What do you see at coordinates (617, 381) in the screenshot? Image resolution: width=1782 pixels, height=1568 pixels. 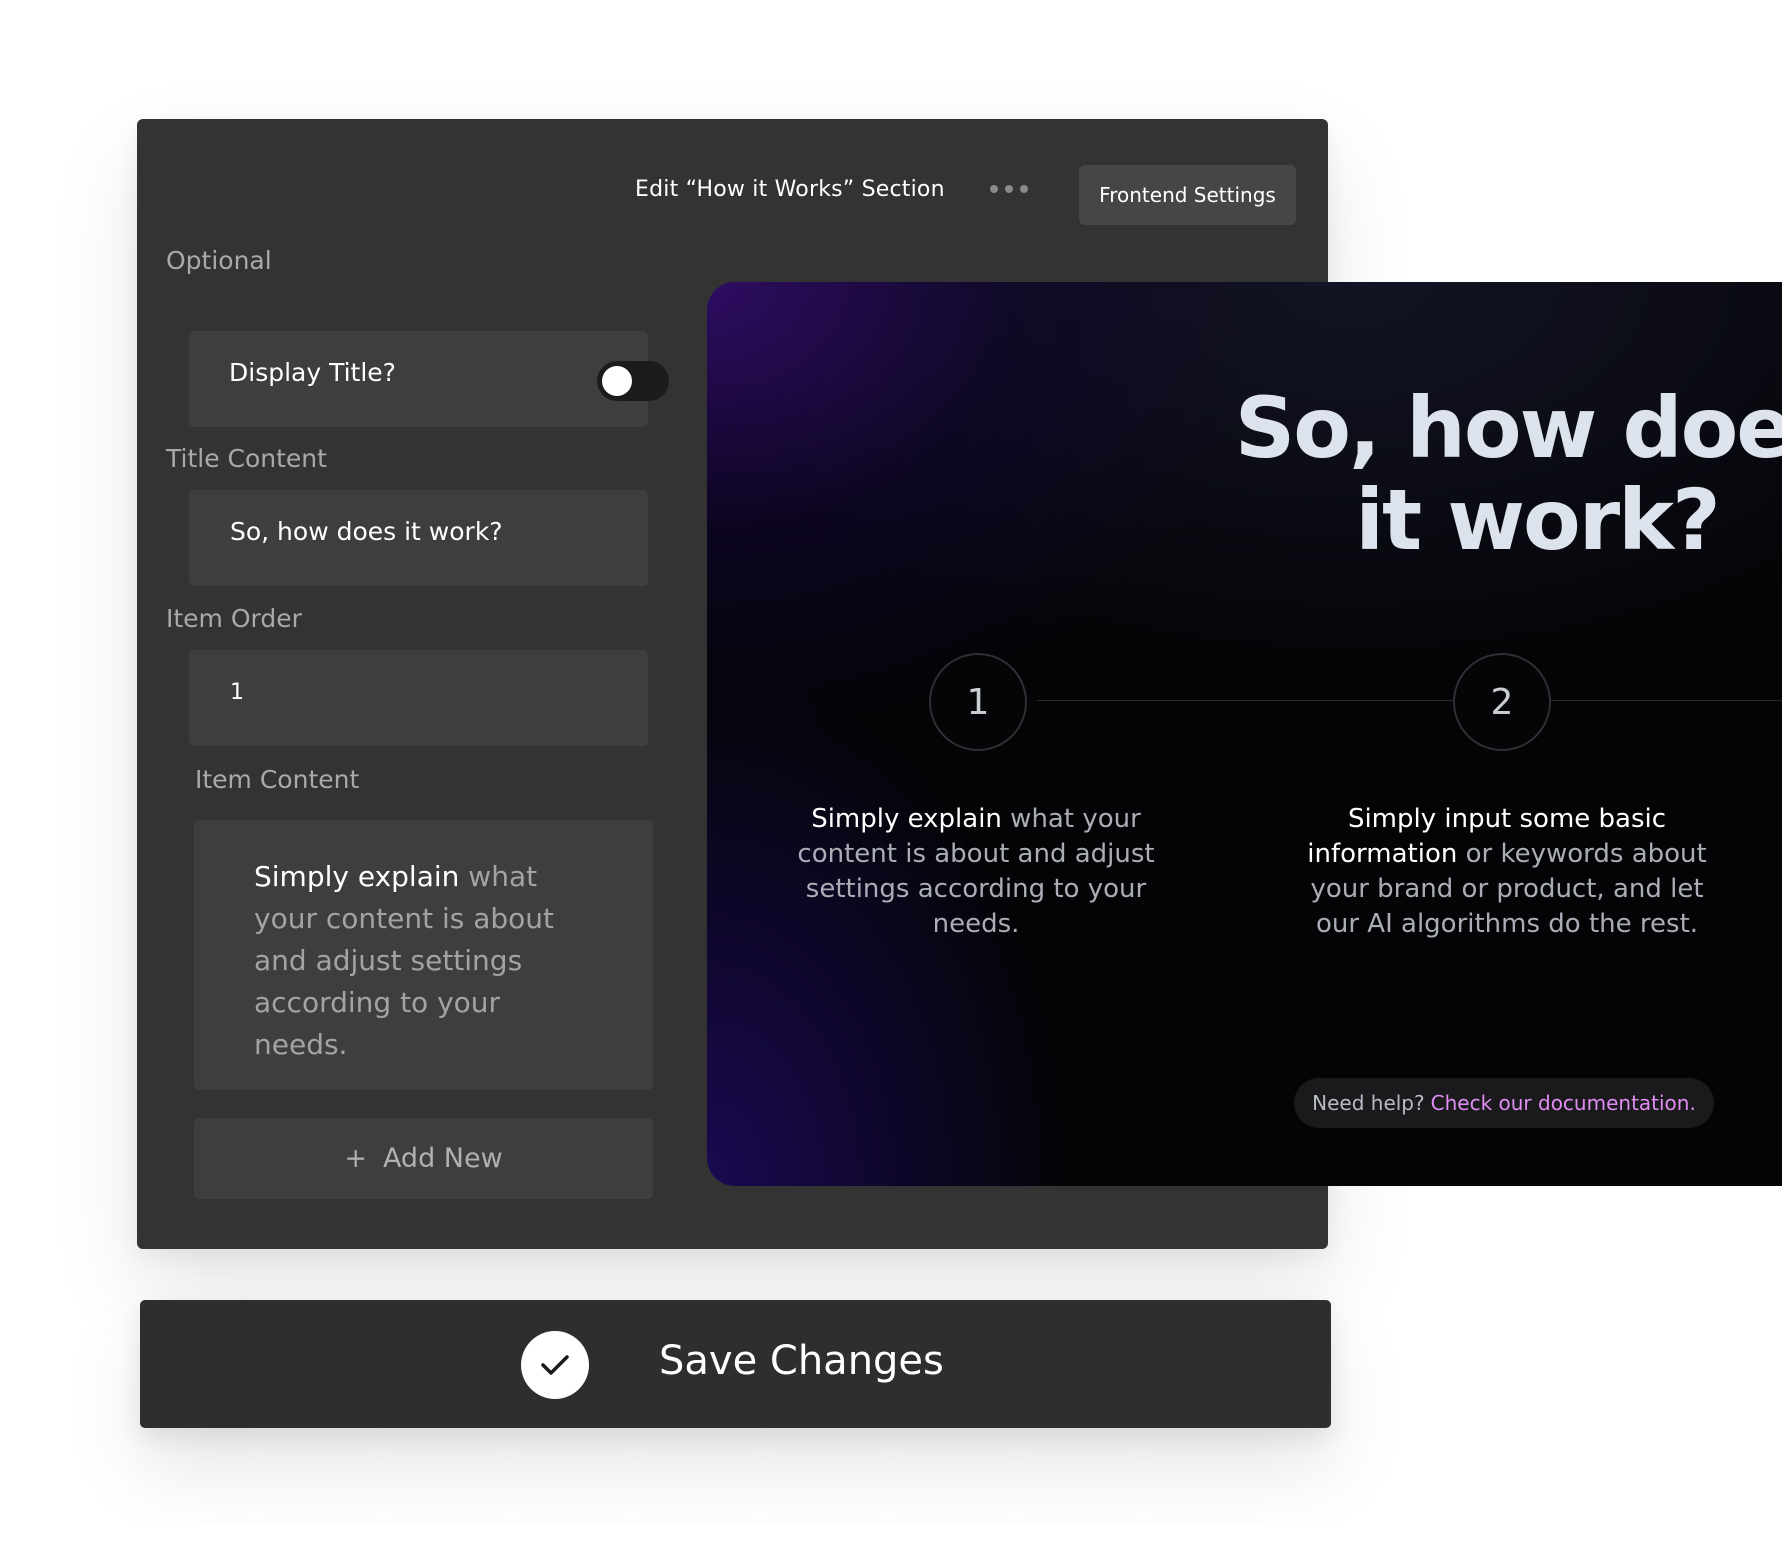 I see `toggle-knob` at bounding box center [617, 381].